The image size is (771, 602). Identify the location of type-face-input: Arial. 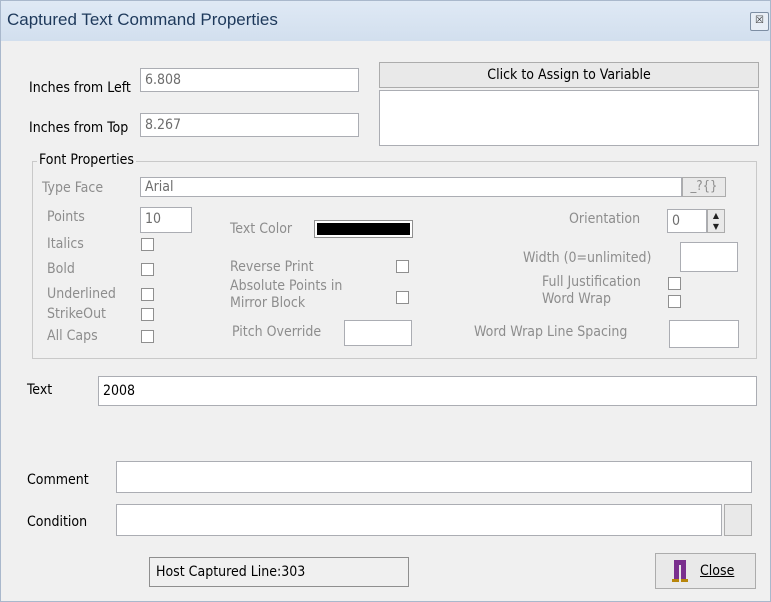
(411, 187).